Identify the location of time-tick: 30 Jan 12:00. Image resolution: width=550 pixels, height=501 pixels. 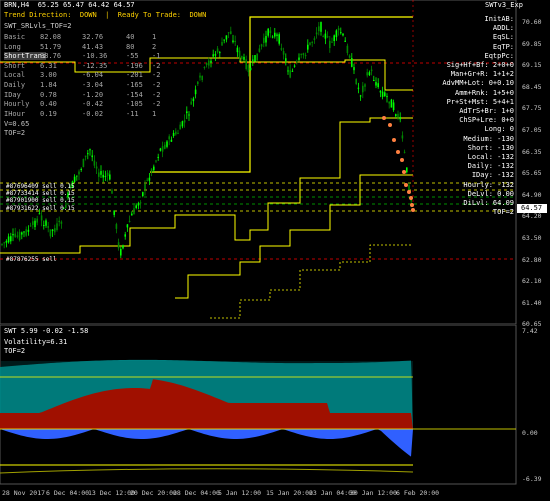
(373, 493).